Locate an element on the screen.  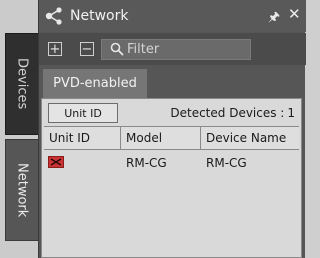
detected-devices-text: Detected Devices : is located at coordinates (227, 113).